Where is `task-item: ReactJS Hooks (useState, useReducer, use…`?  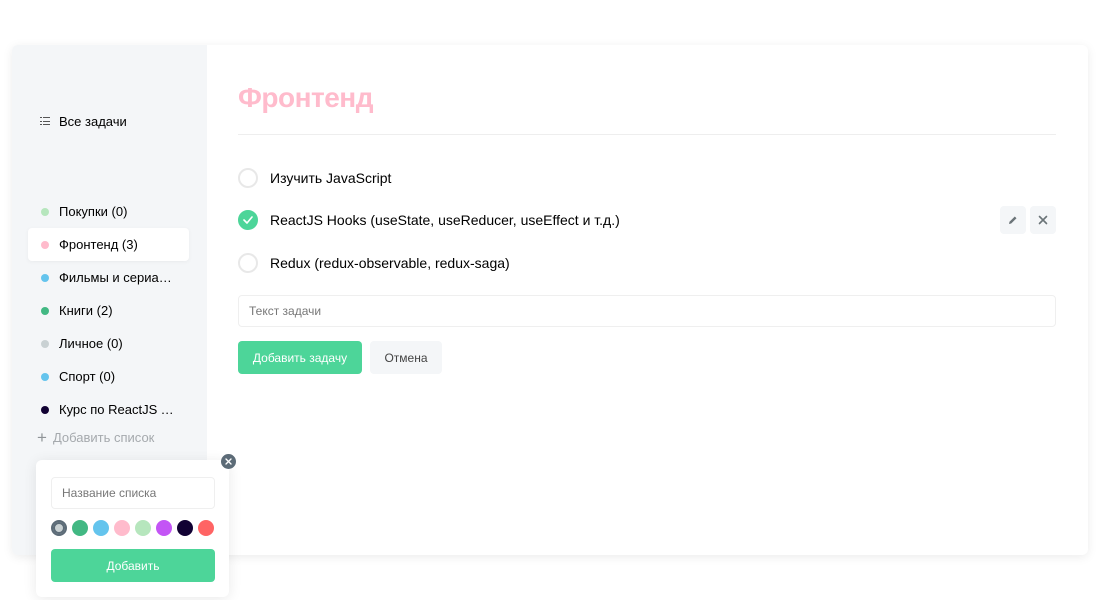 task-item: ReactJS Hooks (useState, useReducer, use… is located at coordinates (647, 220).